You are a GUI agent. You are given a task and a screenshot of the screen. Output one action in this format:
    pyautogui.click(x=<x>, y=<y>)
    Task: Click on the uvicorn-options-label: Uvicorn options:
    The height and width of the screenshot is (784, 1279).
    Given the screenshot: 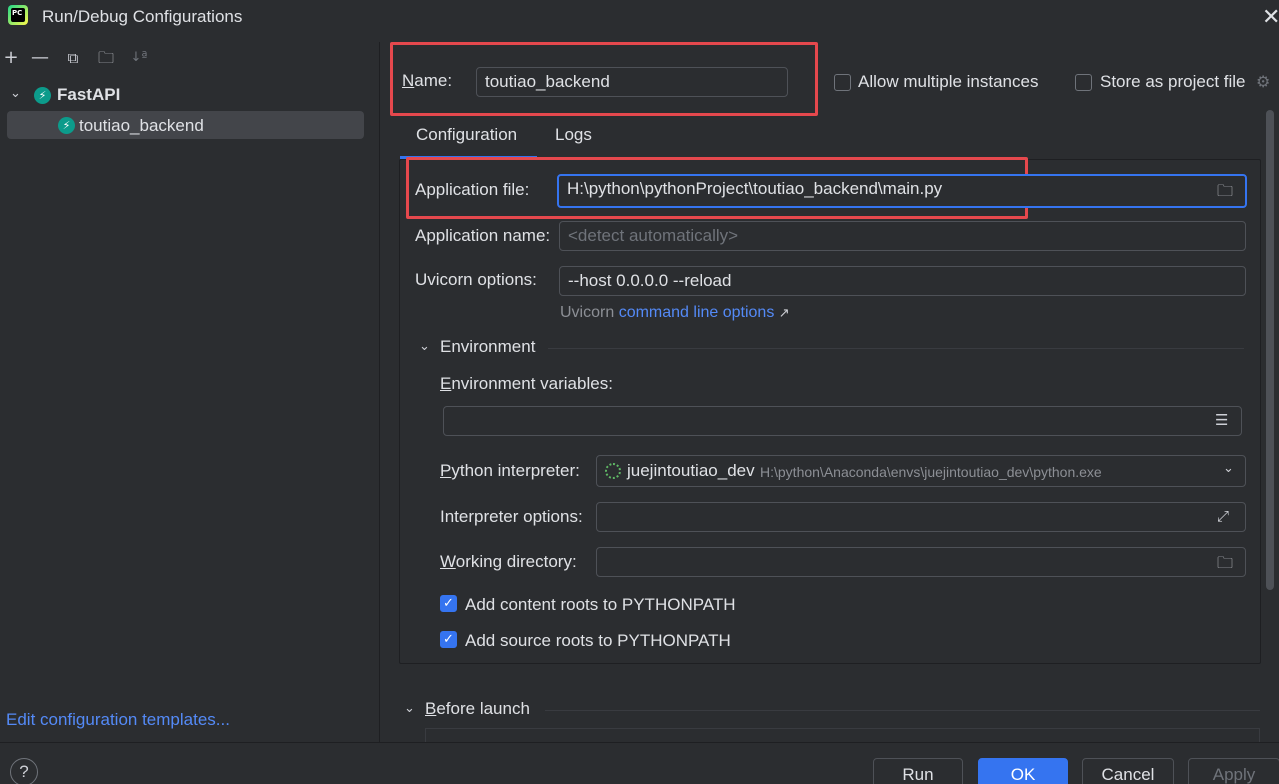 What is the action you would take?
    pyautogui.click(x=476, y=279)
    